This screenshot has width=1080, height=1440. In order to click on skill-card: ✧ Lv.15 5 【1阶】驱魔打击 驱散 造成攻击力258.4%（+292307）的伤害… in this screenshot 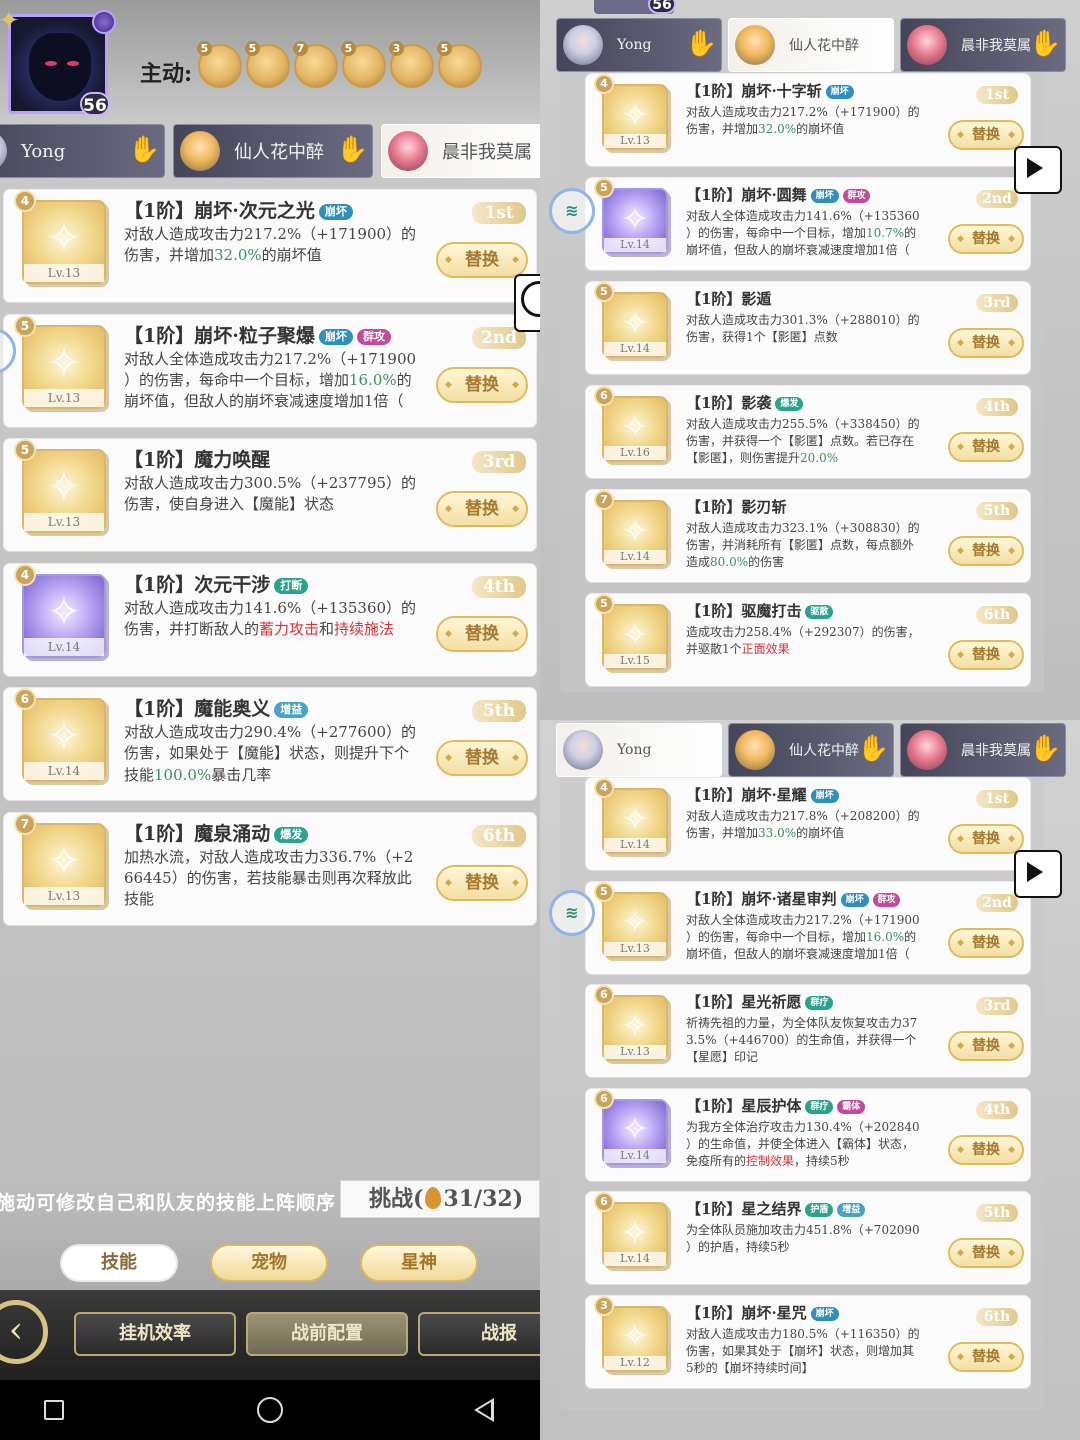, I will do `click(808, 640)`.